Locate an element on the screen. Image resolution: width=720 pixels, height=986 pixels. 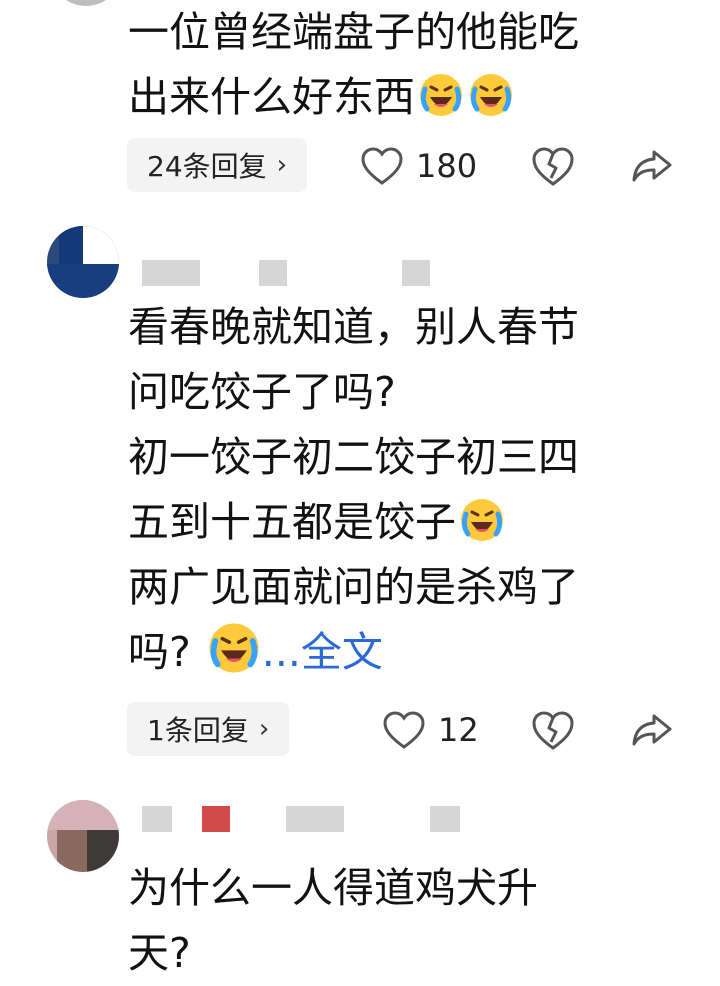
comment-line: 五到十五都是饺子 is located at coordinates (408, 522).